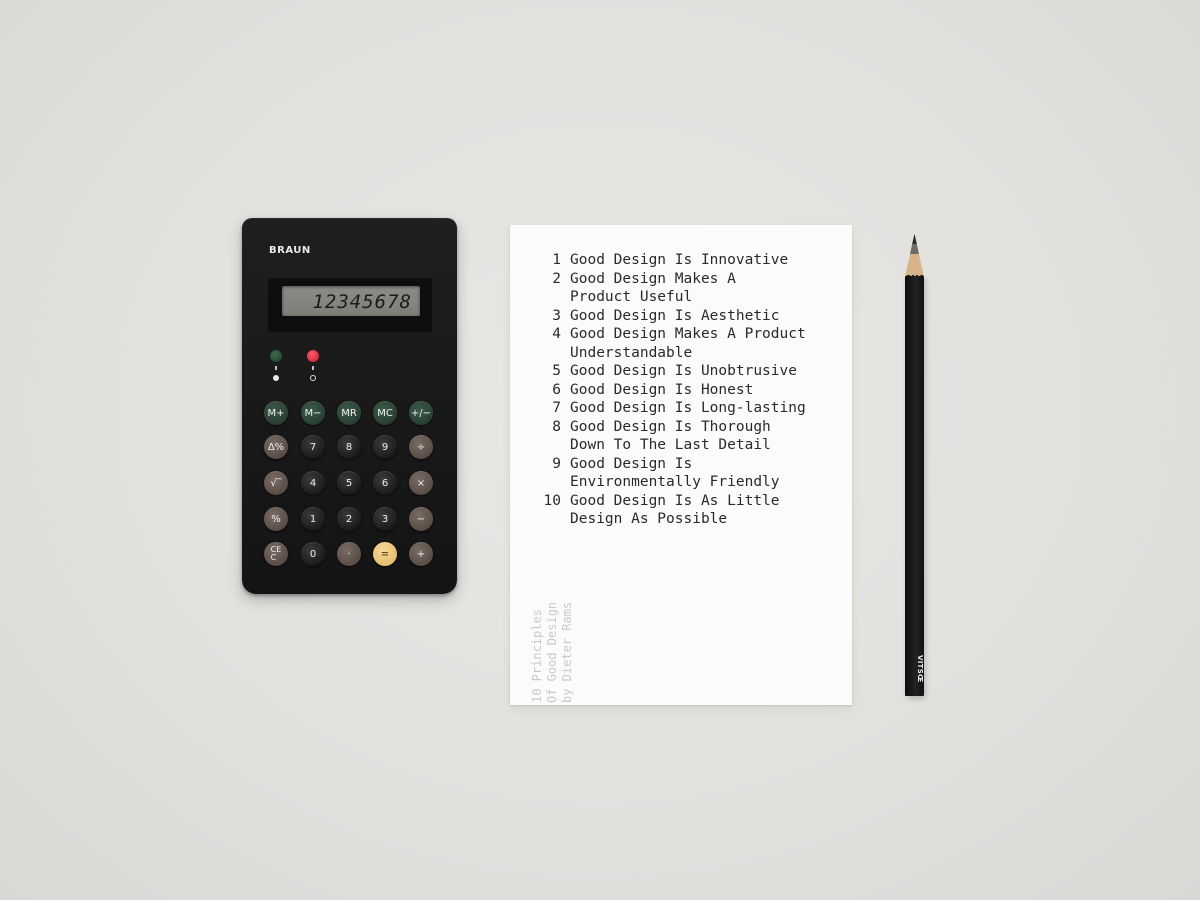 The width and height of the screenshot is (1200, 900). I want to click on calculator-key: 8, so click(349, 447).